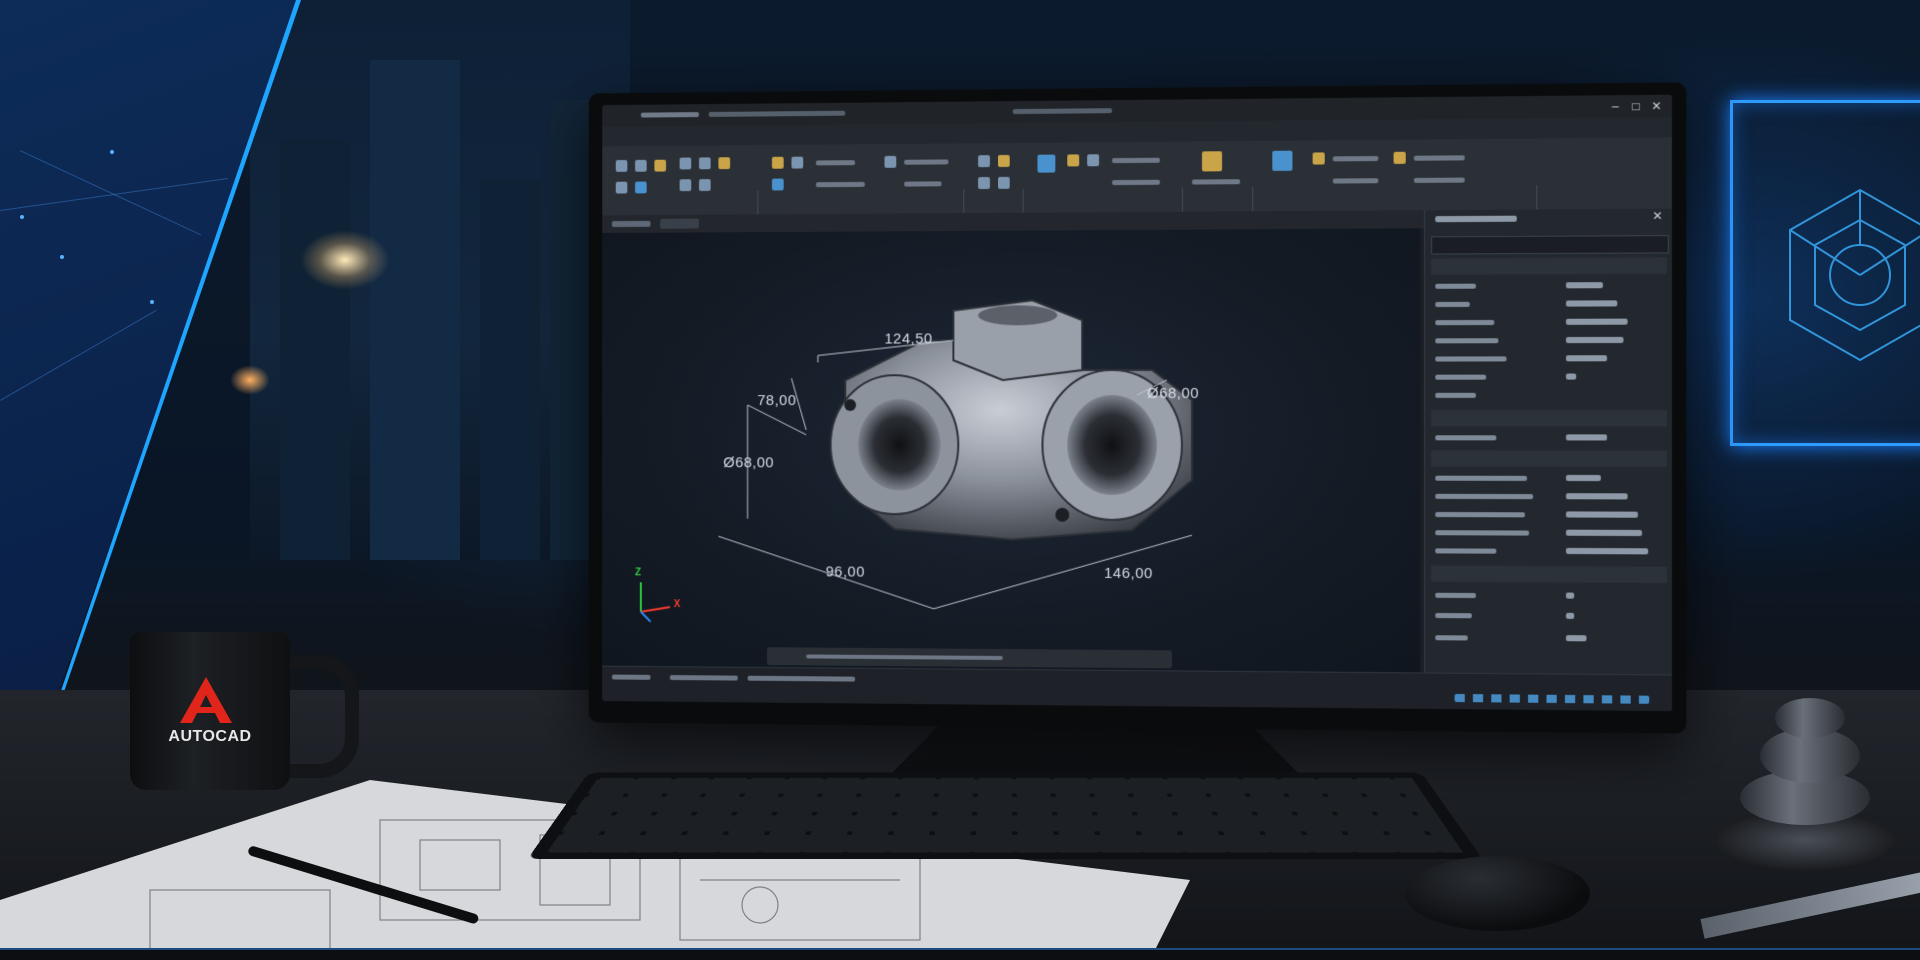  What do you see at coordinates (960, 954) in the screenshot?
I see `bottom-accent-bar` at bounding box center [960, 954].